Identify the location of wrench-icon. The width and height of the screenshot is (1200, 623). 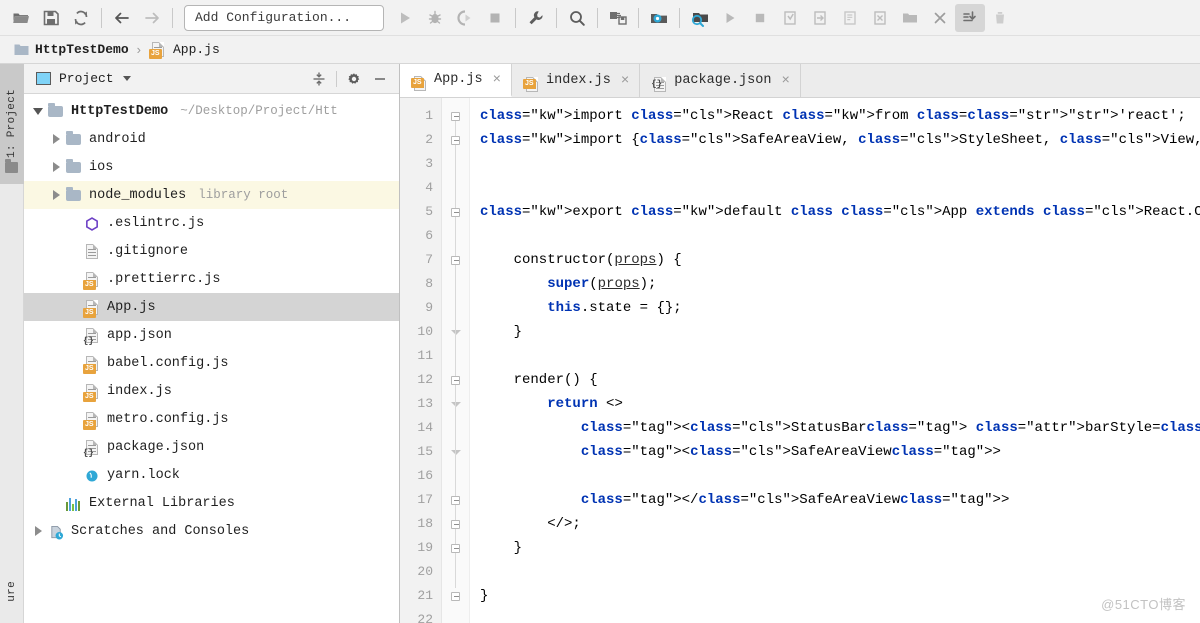
(536, 18).